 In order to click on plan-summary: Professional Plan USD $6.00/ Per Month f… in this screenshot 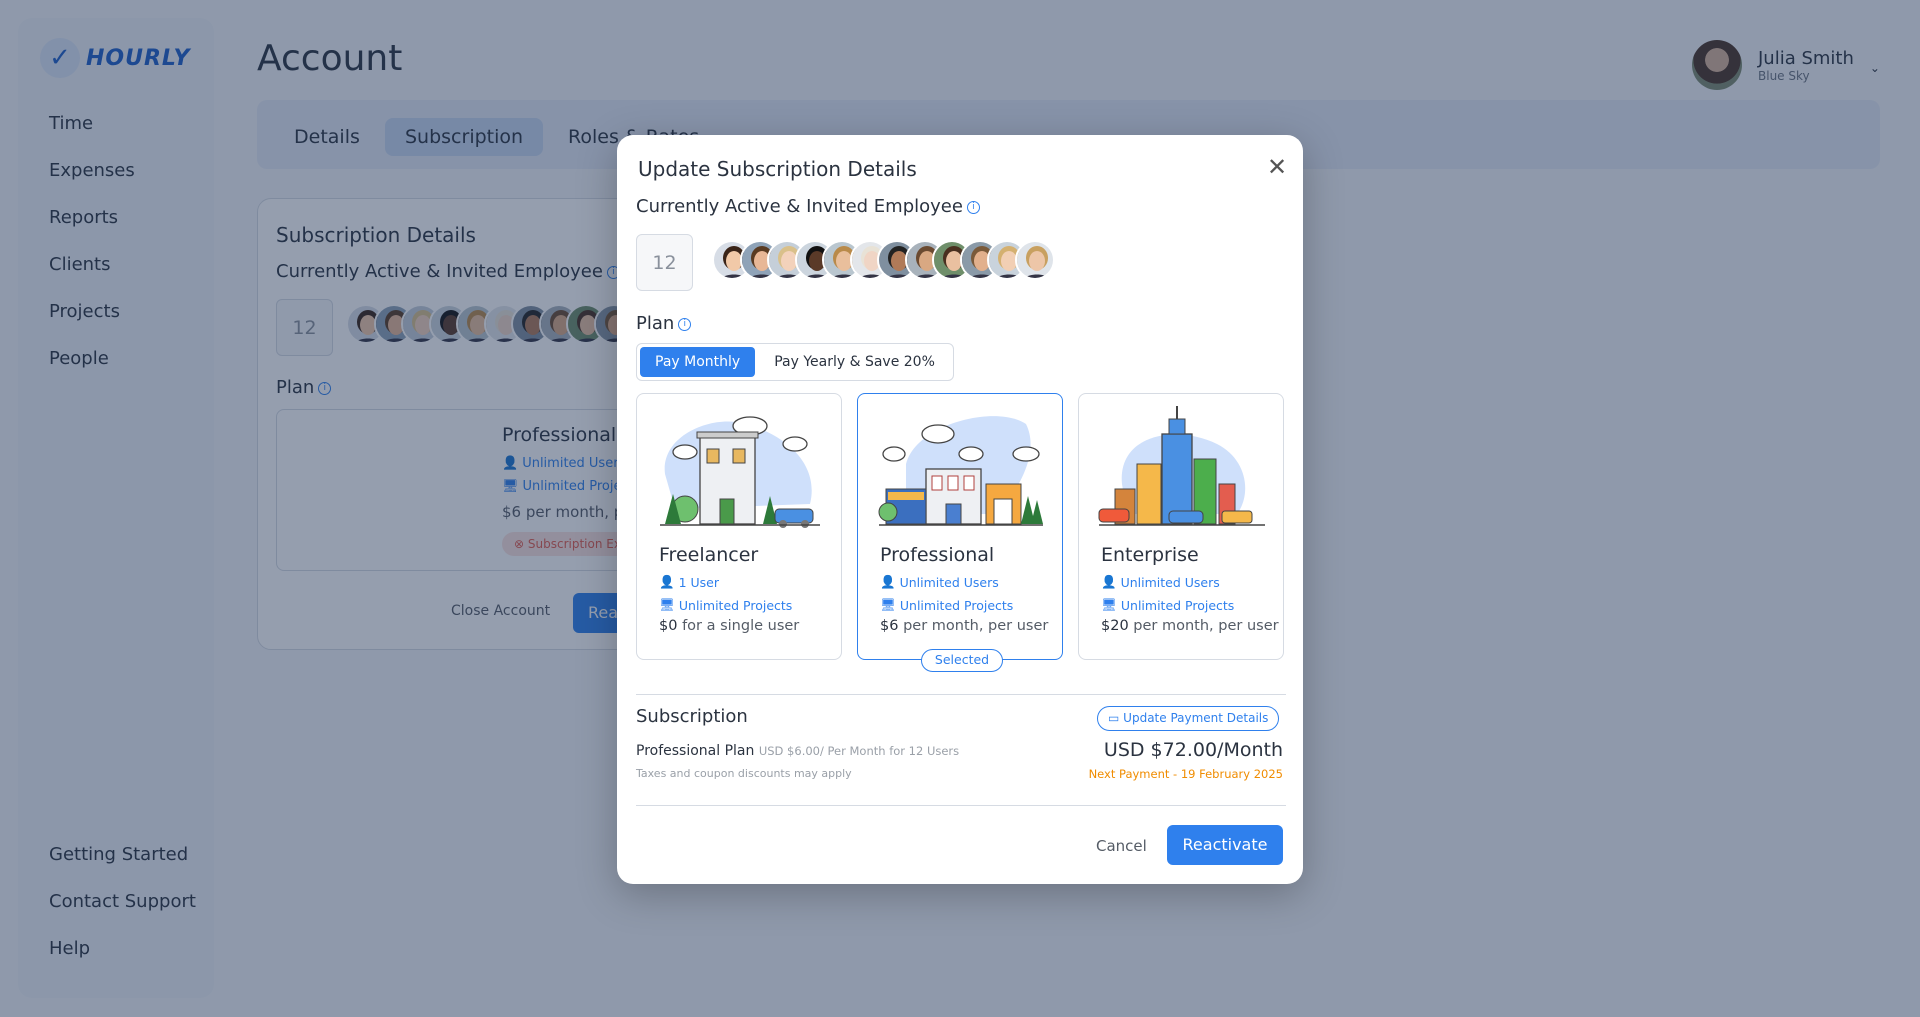, I will do `click(797, 751)`.